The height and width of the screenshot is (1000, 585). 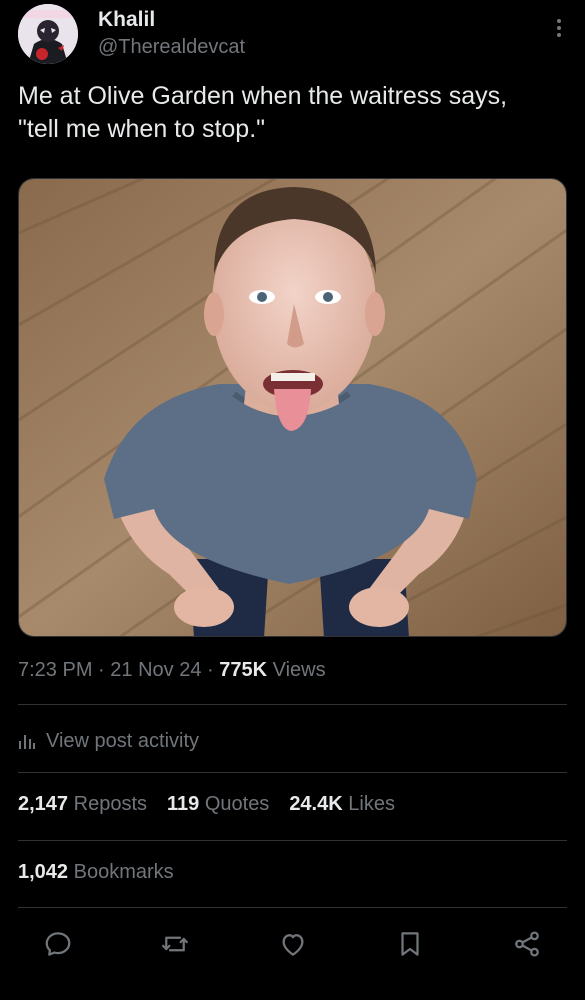 I want to click on repost-button, so click(x=175, y=944).